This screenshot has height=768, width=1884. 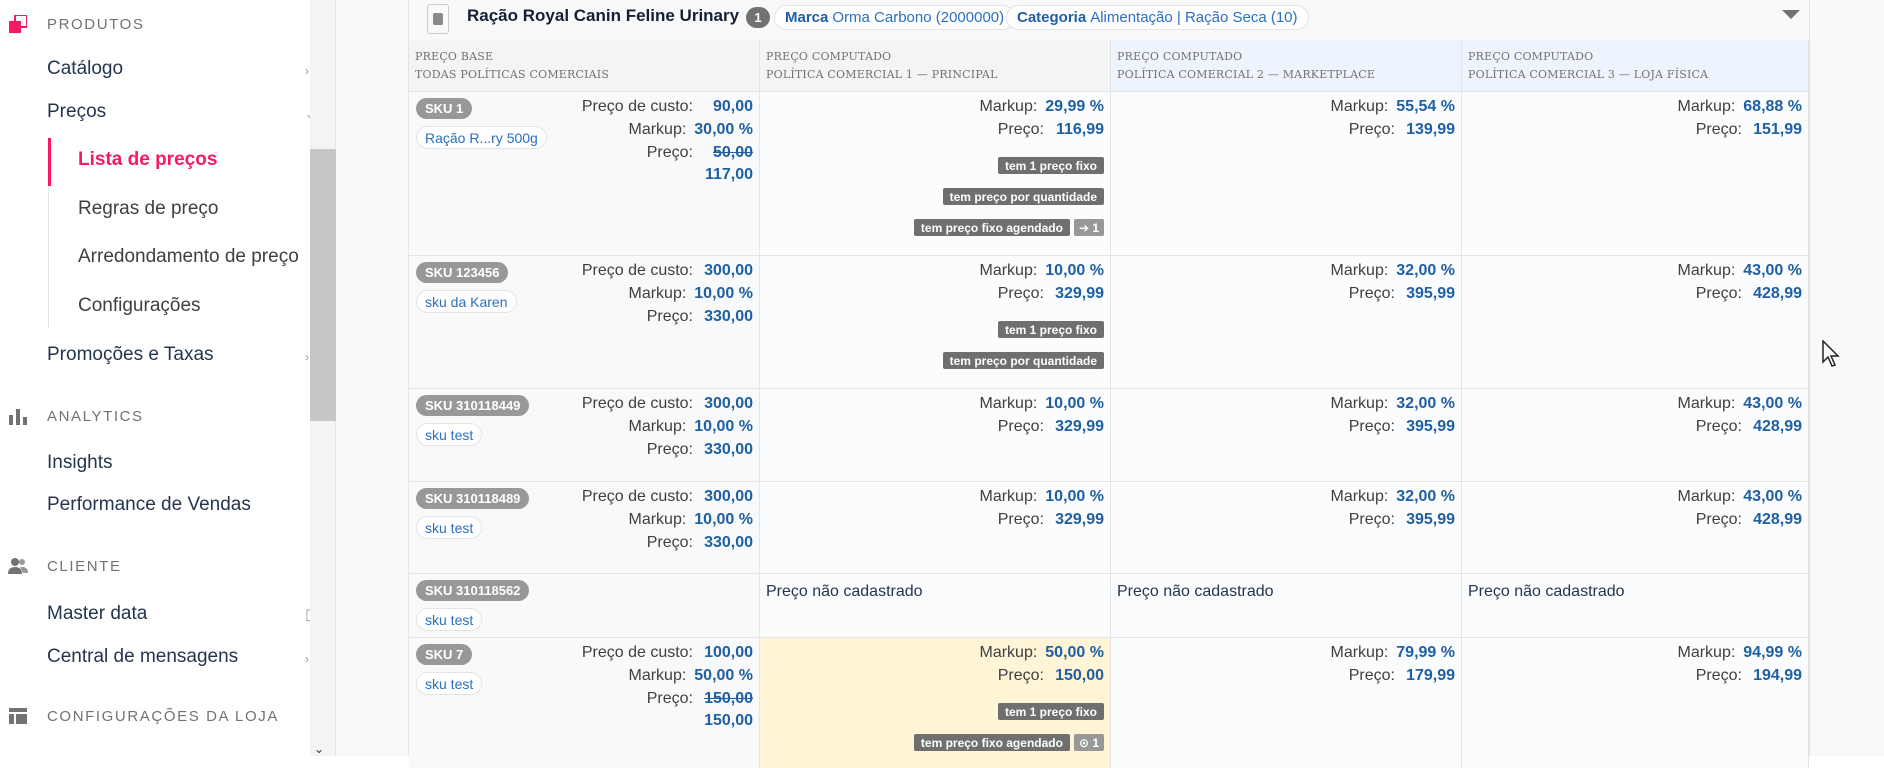 What do you see at coordinates (142, 657) in the screenshot?
I see `sidebar-item-central-mensagens: Central de mensagens` at bounding box center [142, 657].